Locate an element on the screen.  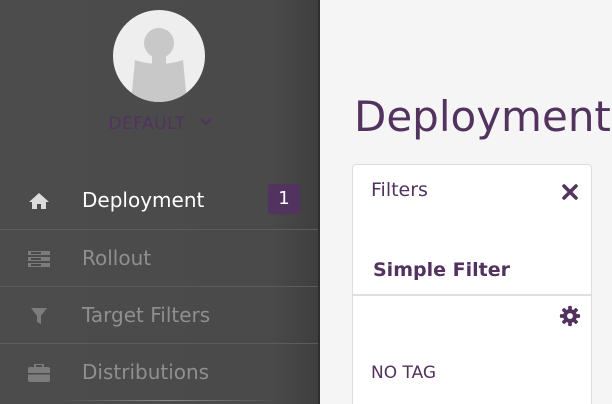
sidebar-item-distributions: Distributions is located at coordinates (159, 372).